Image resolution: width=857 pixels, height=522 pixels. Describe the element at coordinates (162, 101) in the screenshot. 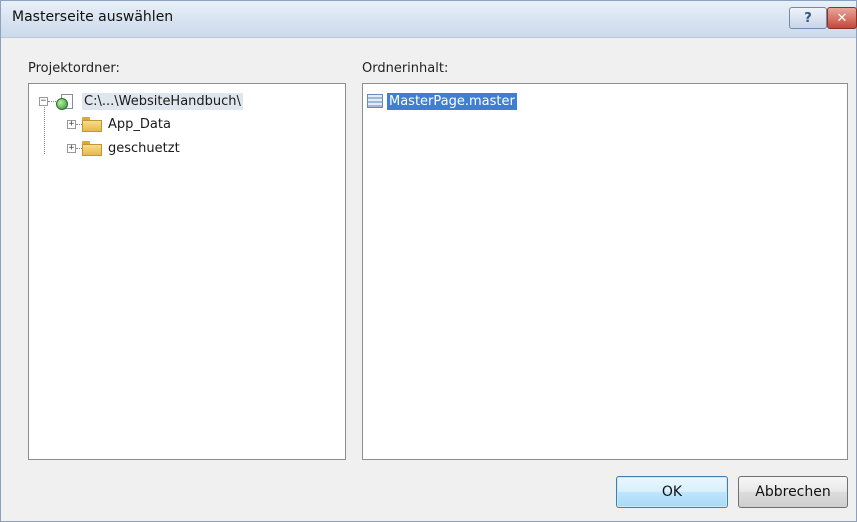

I see `tree-item-root-label: C:\...\WebsiteHandbuch\` at that location.